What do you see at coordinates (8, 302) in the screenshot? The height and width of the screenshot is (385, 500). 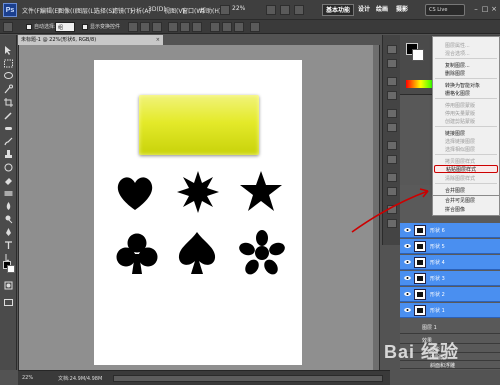 I see `screen-mode-tool-icon` at bounding box center [8, 302].